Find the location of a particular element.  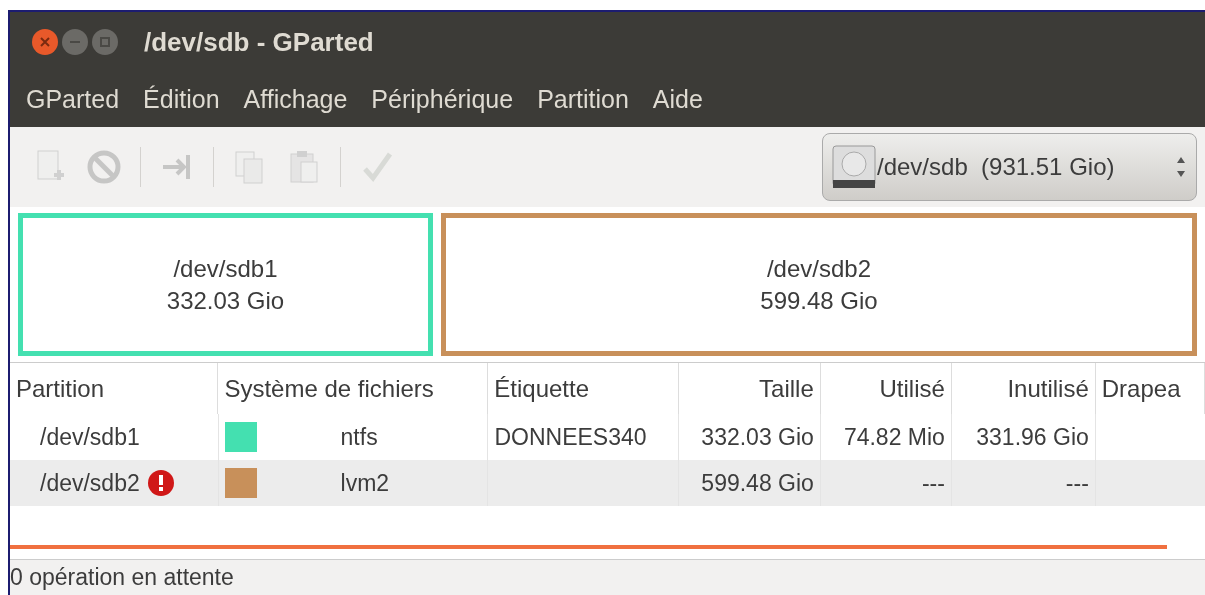

maximize-button is located at coordinates (105, 42).